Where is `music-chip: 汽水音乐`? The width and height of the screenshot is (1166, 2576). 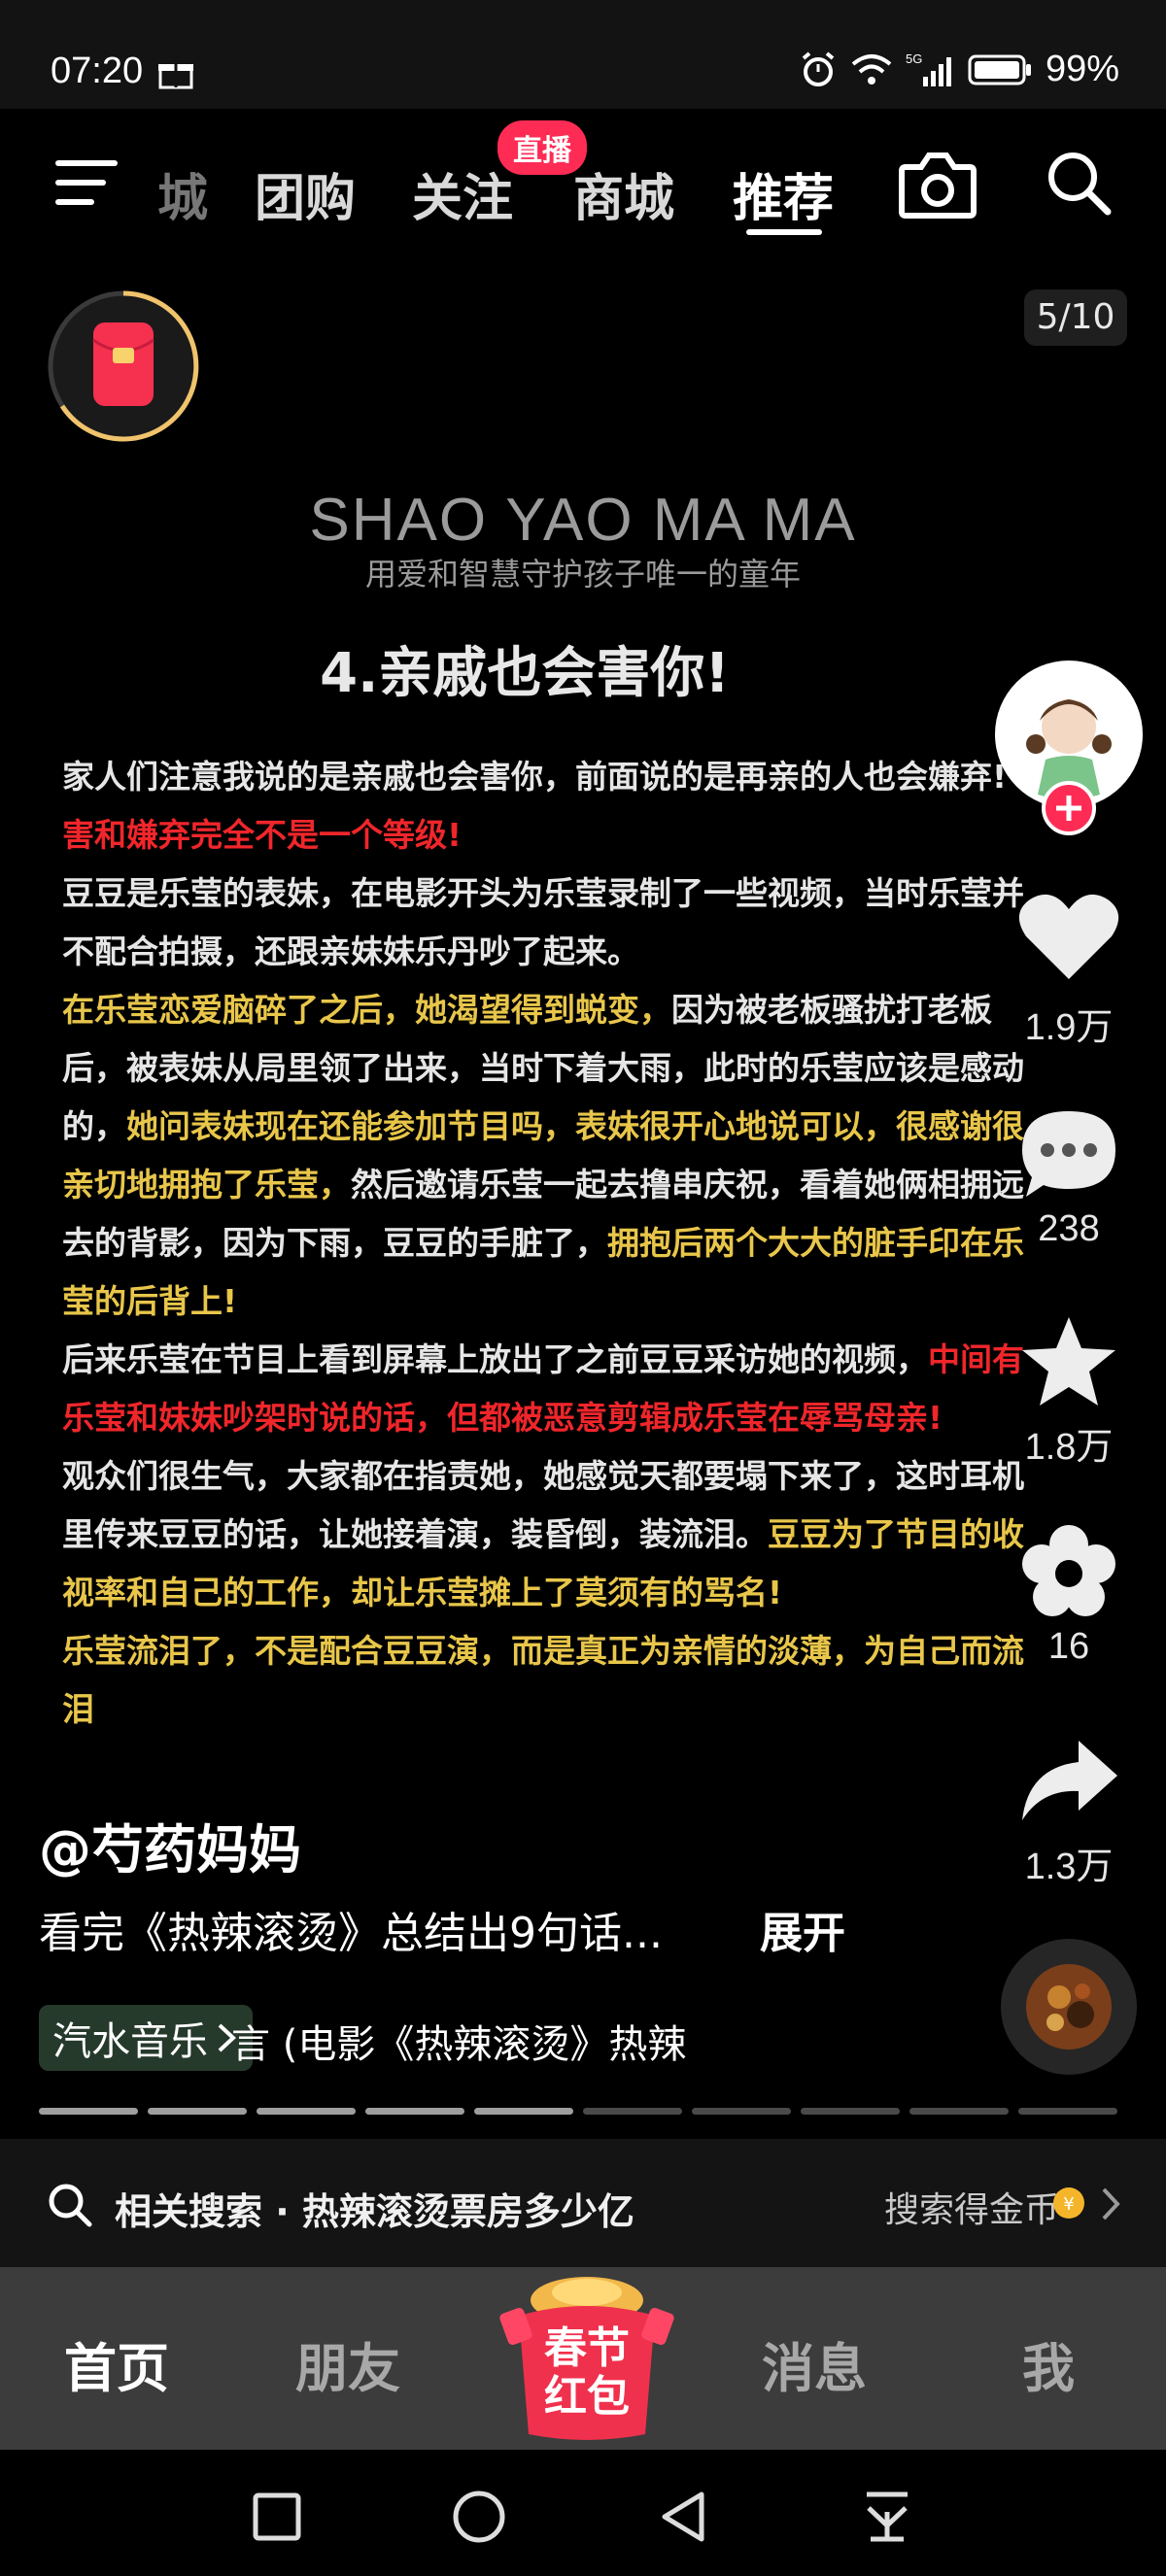 music-chip: 汽水音乐 is located at coordinates (146, 2038).